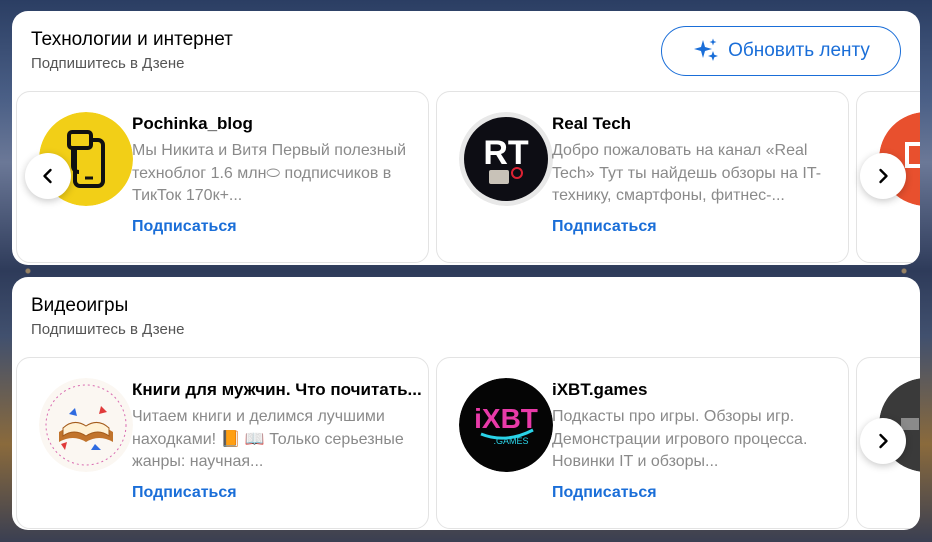 The image size is (932, 542). What do you see at coordinates (506, 418) in the screenshot?
I see `svg-text: iXBT` at bounding box center [506, 418].